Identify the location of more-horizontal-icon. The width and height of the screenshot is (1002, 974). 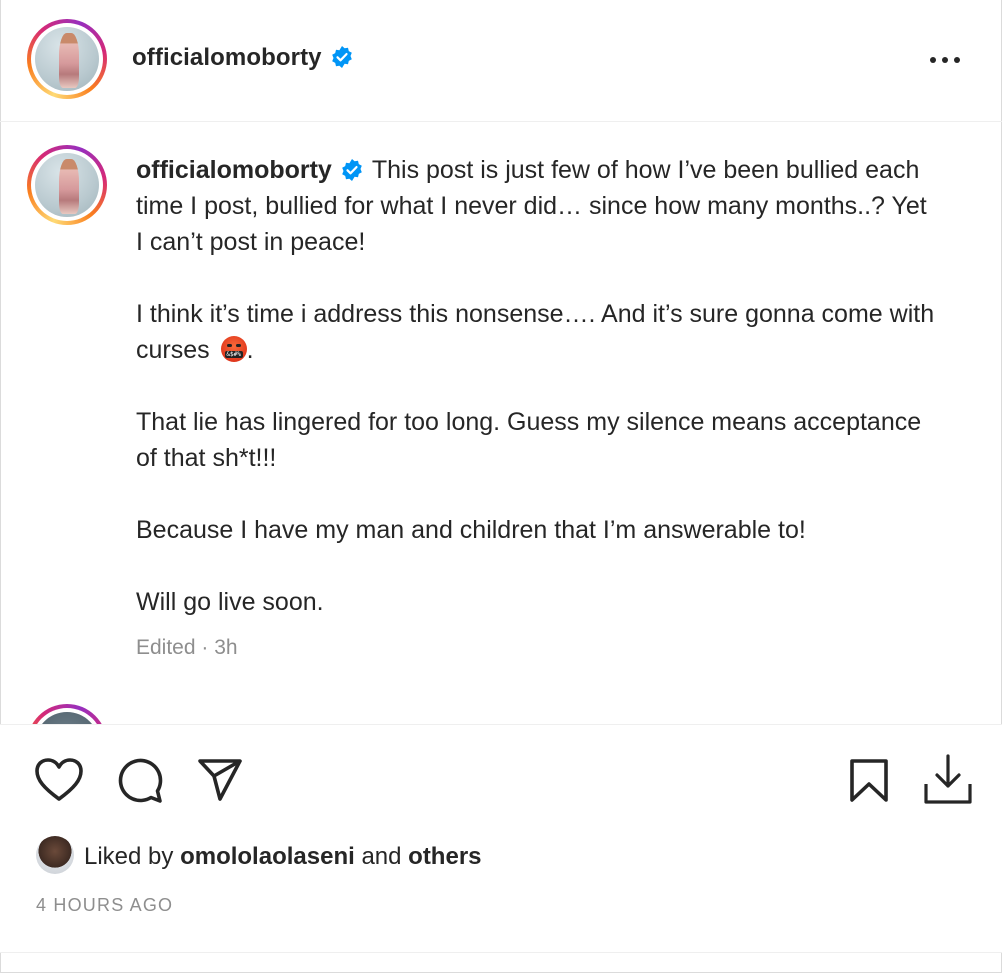
(945, 60).